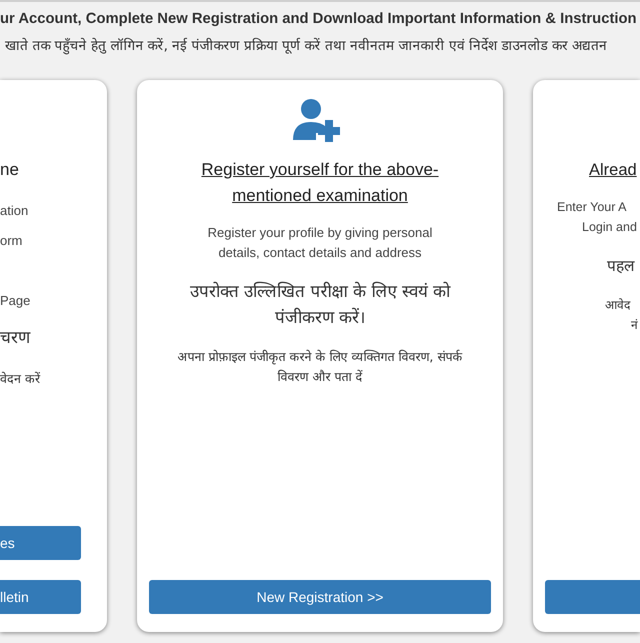  I want to click on card-description: Login and, so click(609, 227).